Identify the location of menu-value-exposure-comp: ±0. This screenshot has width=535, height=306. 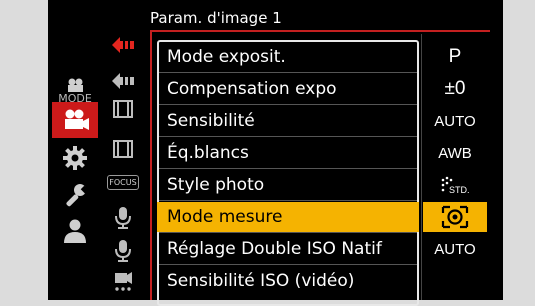
(455, 88).